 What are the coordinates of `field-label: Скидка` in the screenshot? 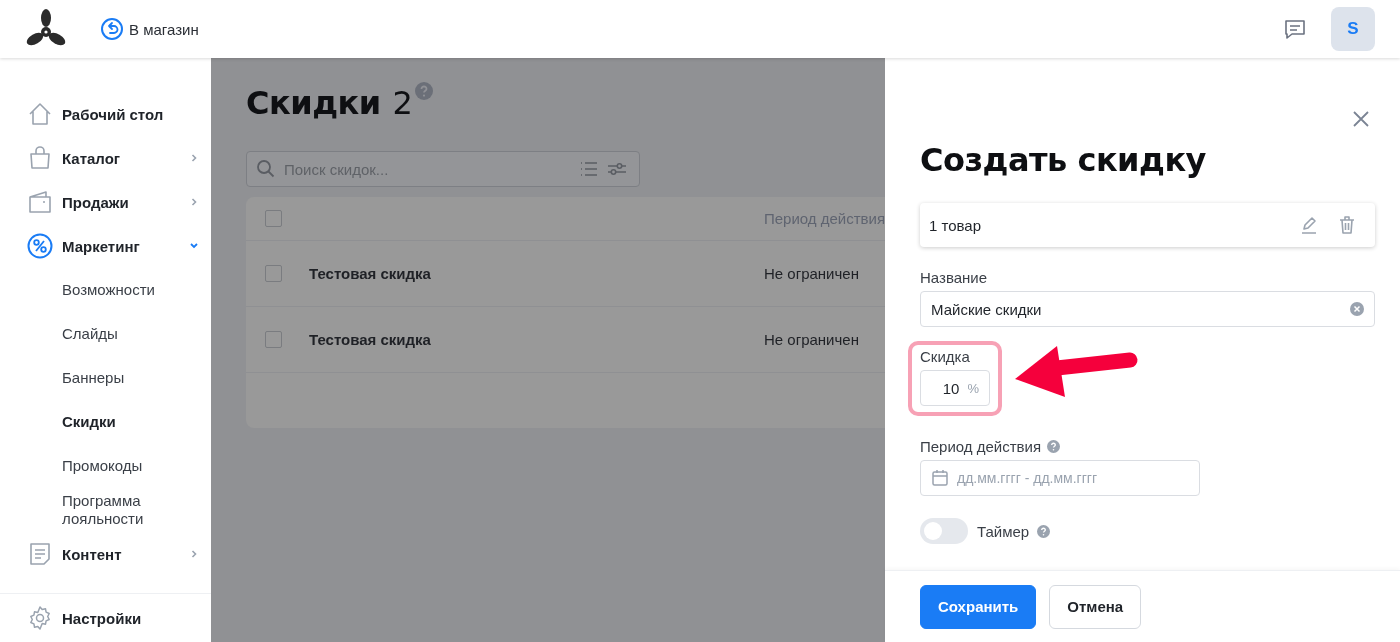 It's located at (945, 356).